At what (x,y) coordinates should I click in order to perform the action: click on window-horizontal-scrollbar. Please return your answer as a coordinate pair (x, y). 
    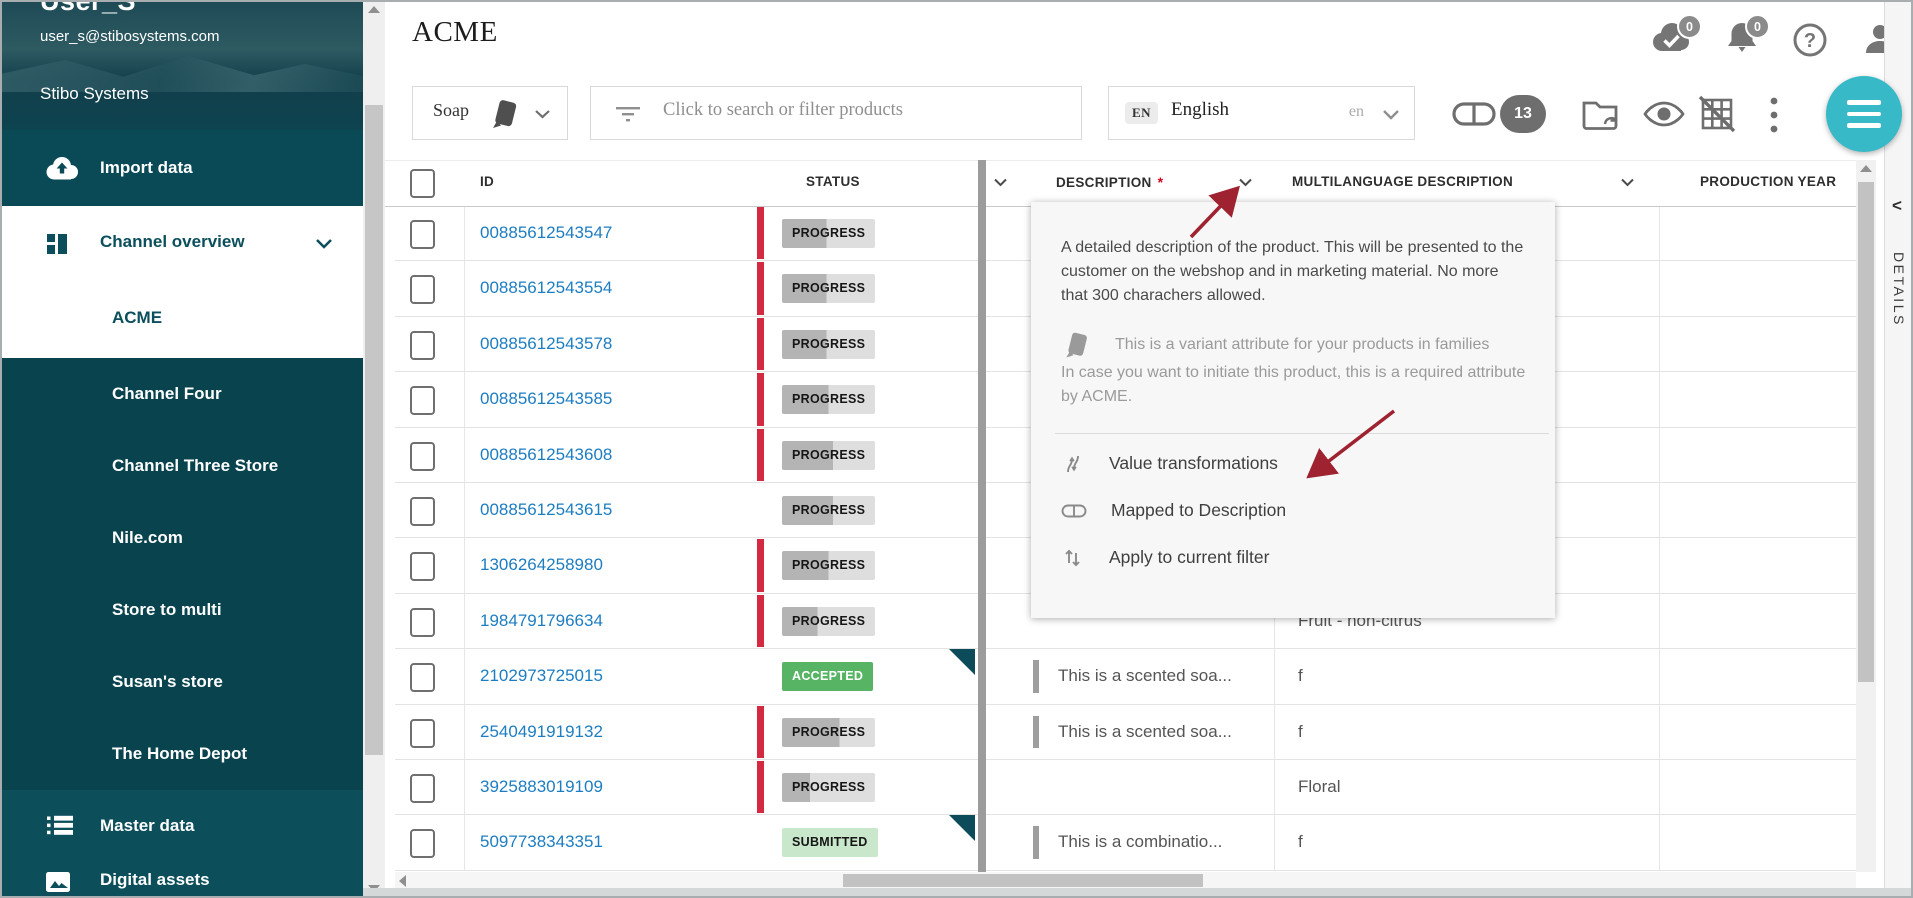
    Looking at the image, I should click on (1138, 893).